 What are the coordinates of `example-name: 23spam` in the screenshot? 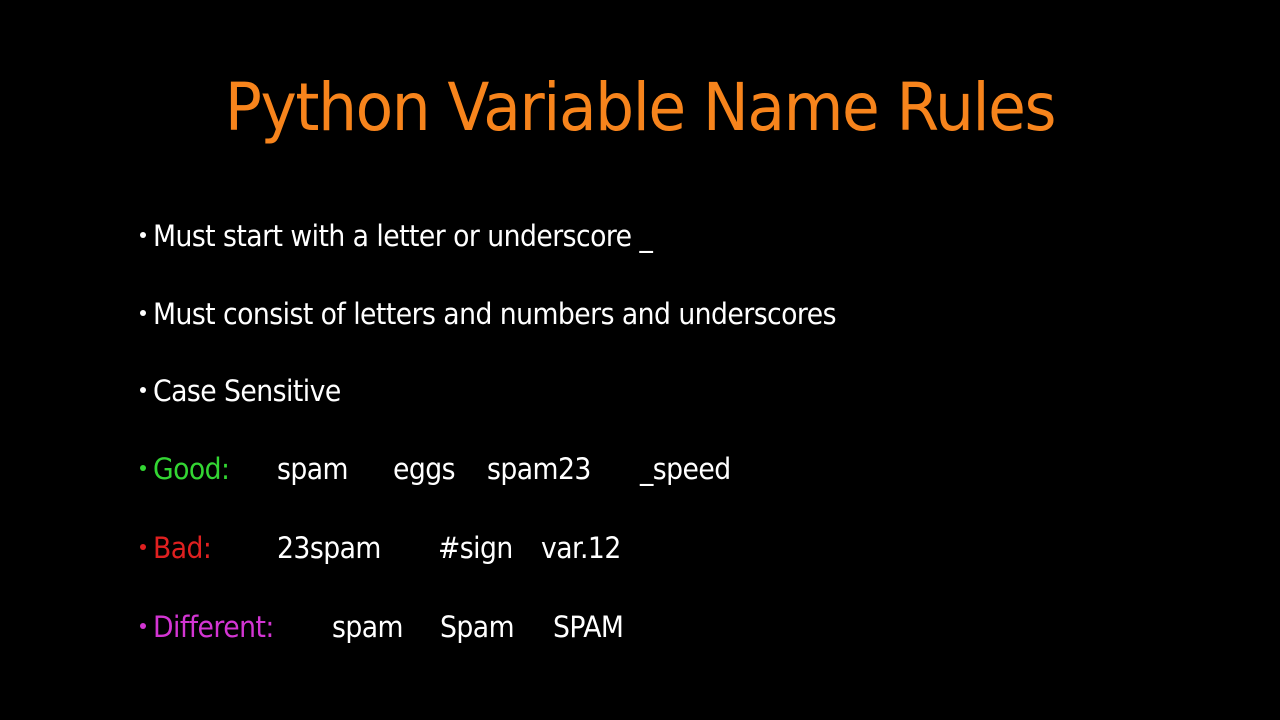 It's located at (329, 548).